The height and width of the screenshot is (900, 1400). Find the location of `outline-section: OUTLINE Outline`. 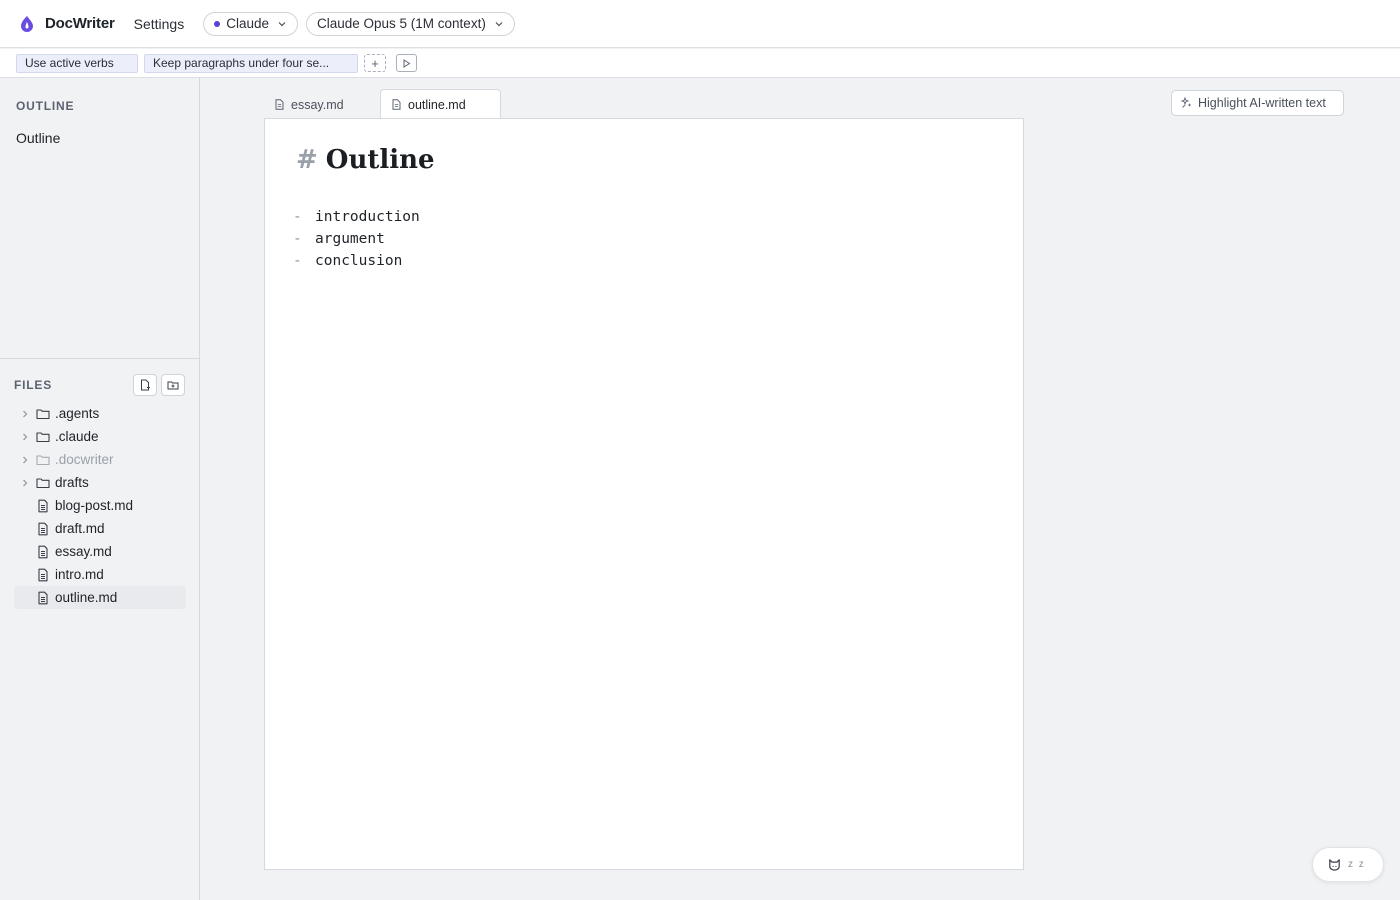

outline-section: OUTLINE Outline is located at coordinates (99, 218).